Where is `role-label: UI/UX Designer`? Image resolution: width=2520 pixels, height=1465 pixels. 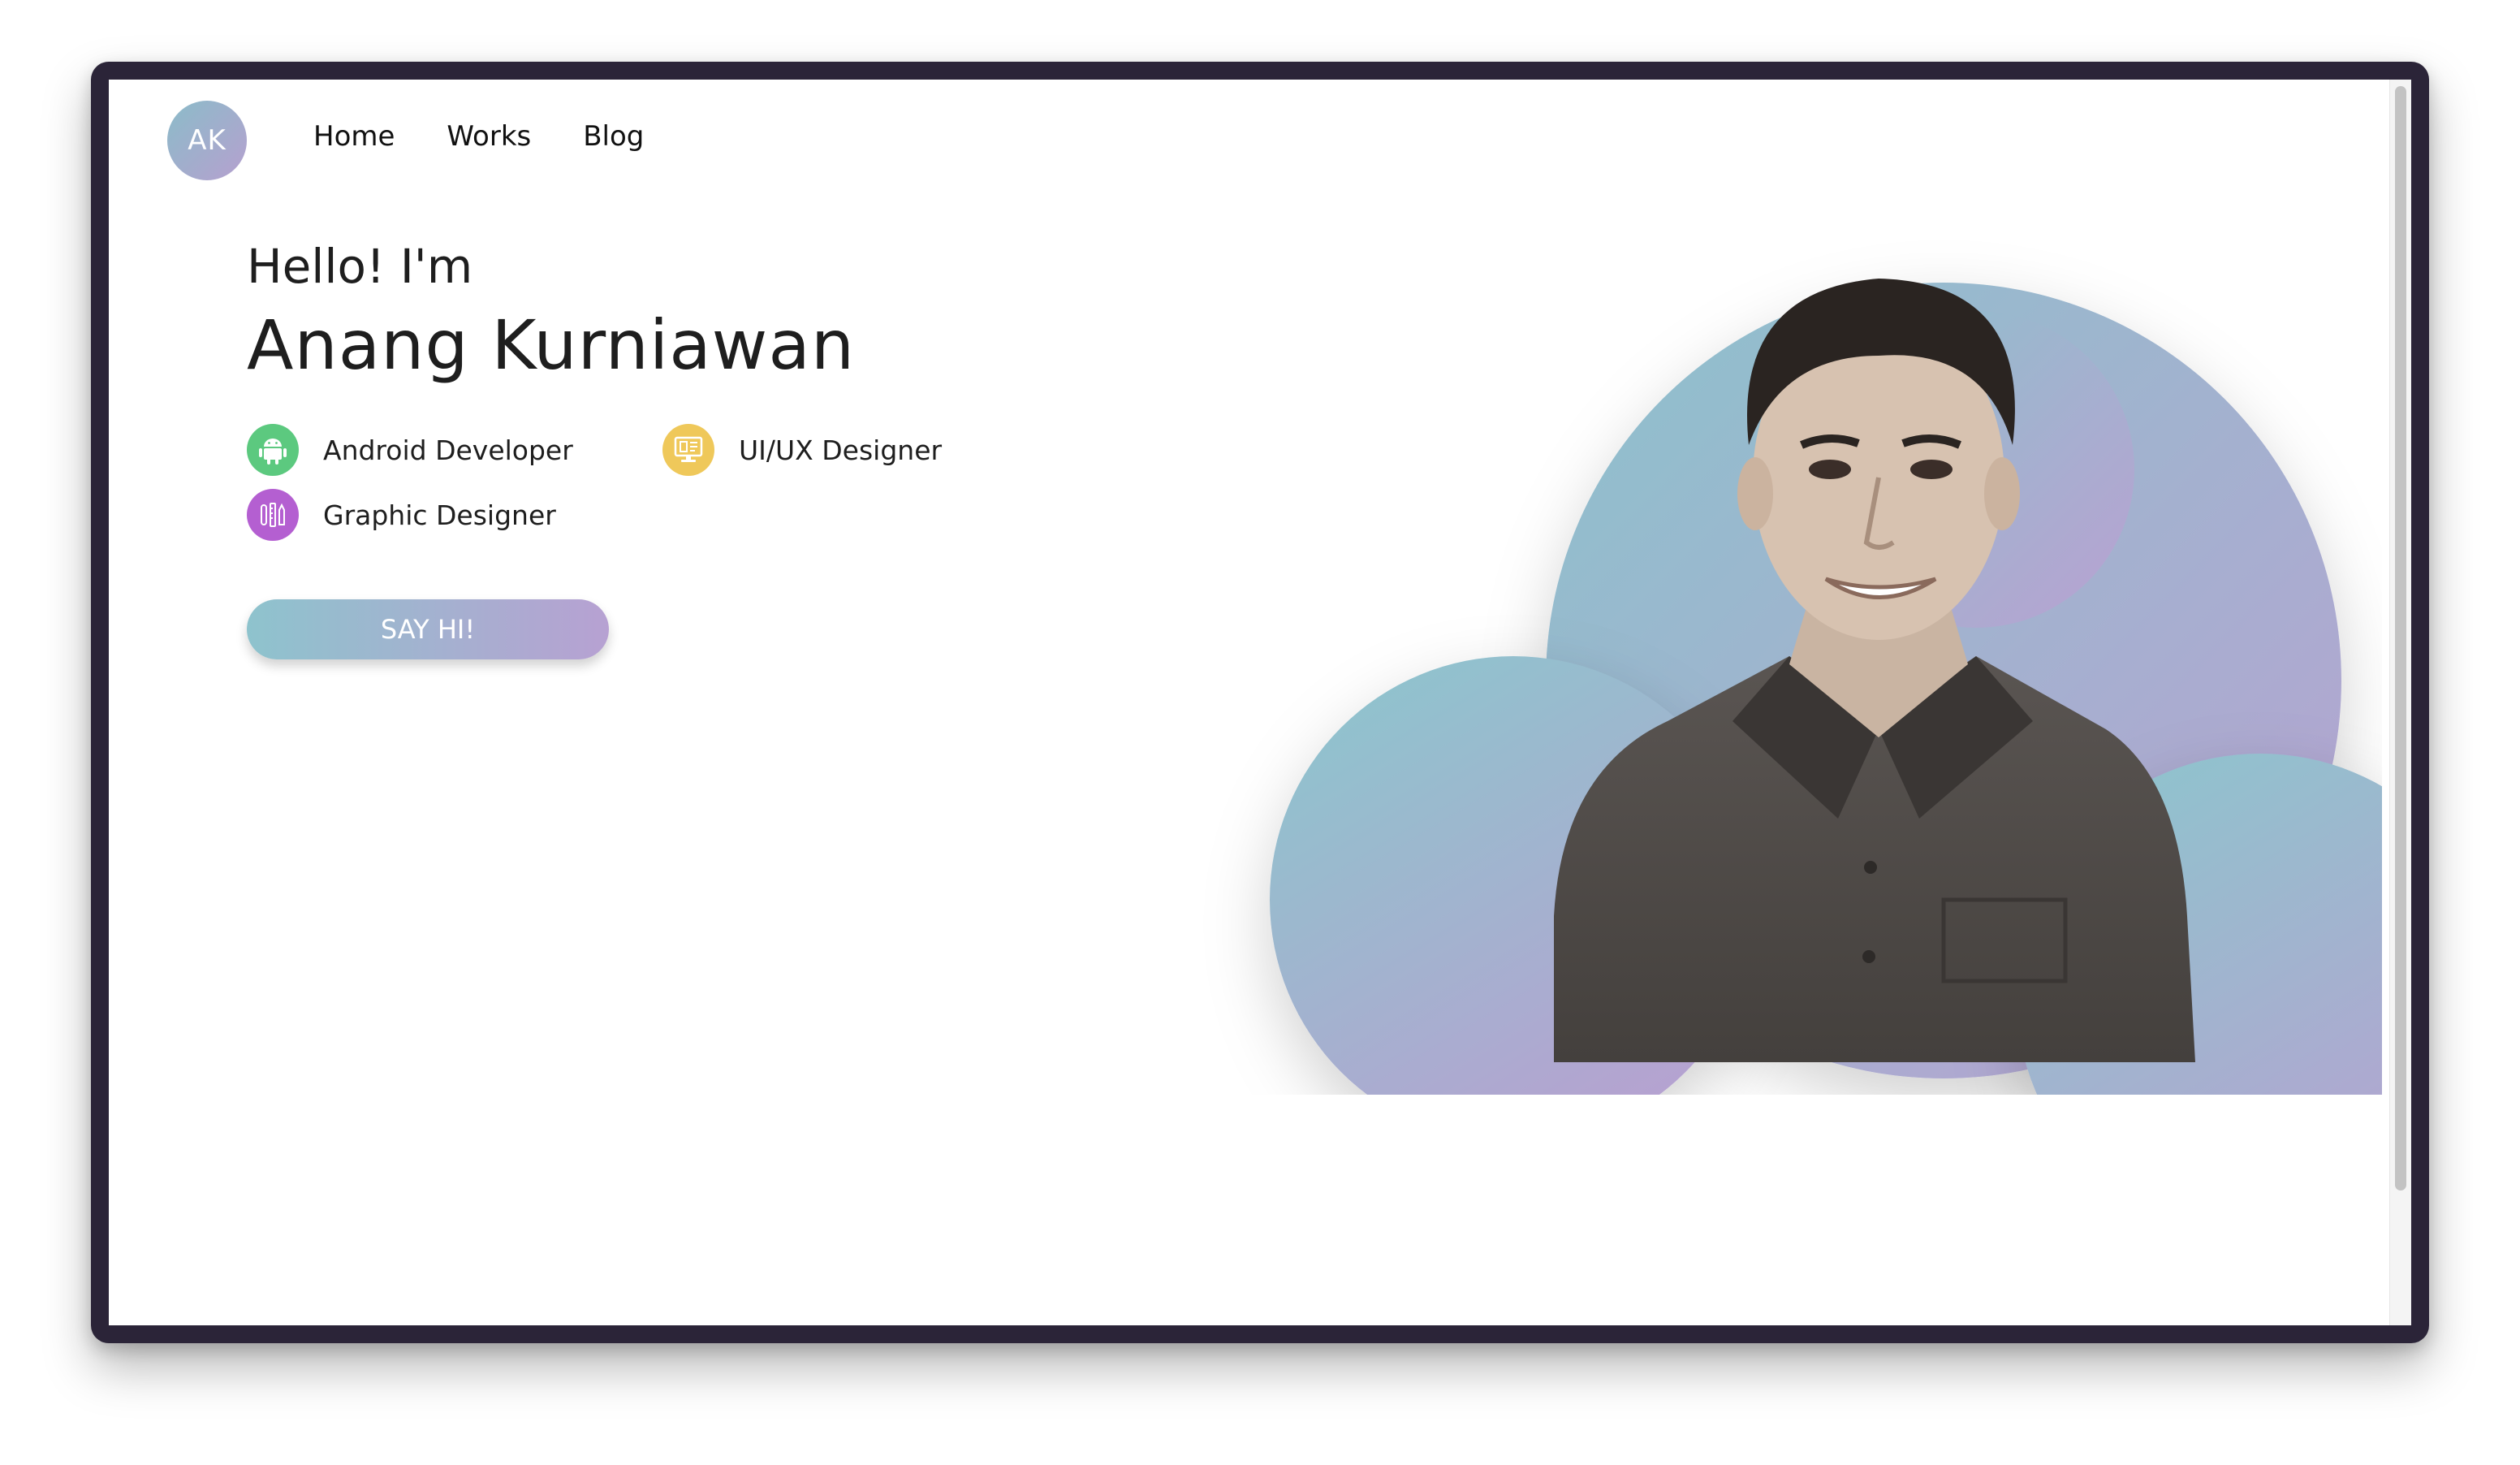 role-label: UI/UX Designer is located at coordinates (841, 450).